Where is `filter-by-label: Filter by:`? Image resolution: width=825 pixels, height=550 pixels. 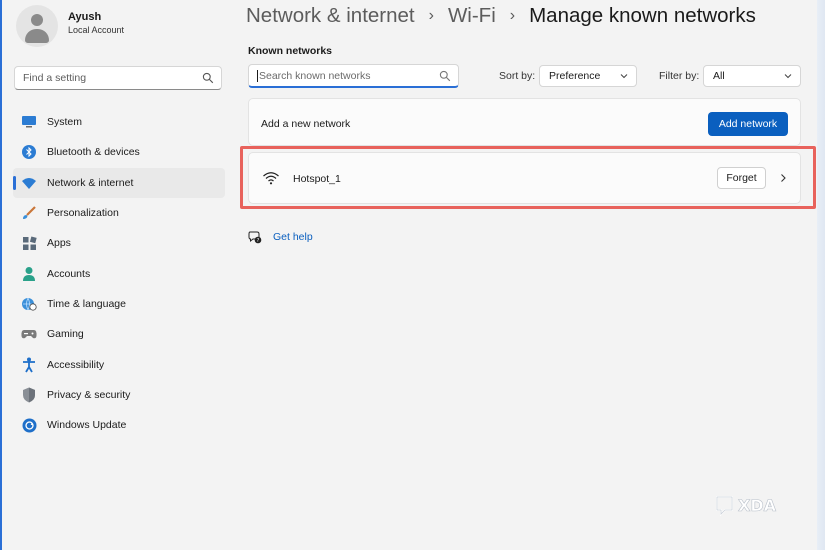 filter-by-label: Filter by: is located at coordinates (679, 76).